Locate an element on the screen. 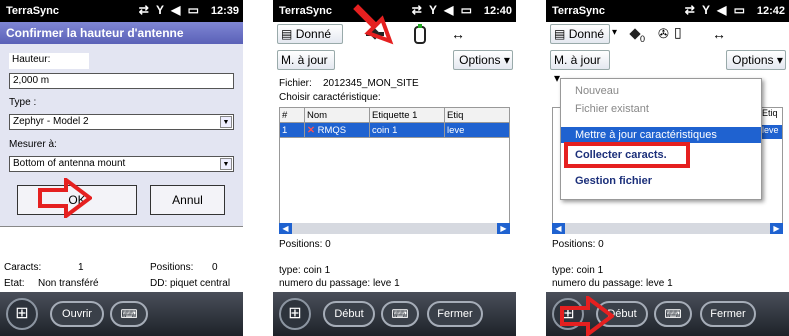 The height and width of the screenshot is (336, 789). toolbar-row-2: M. à jour ▾ Options ▾ is located at coordinates (667, 67).